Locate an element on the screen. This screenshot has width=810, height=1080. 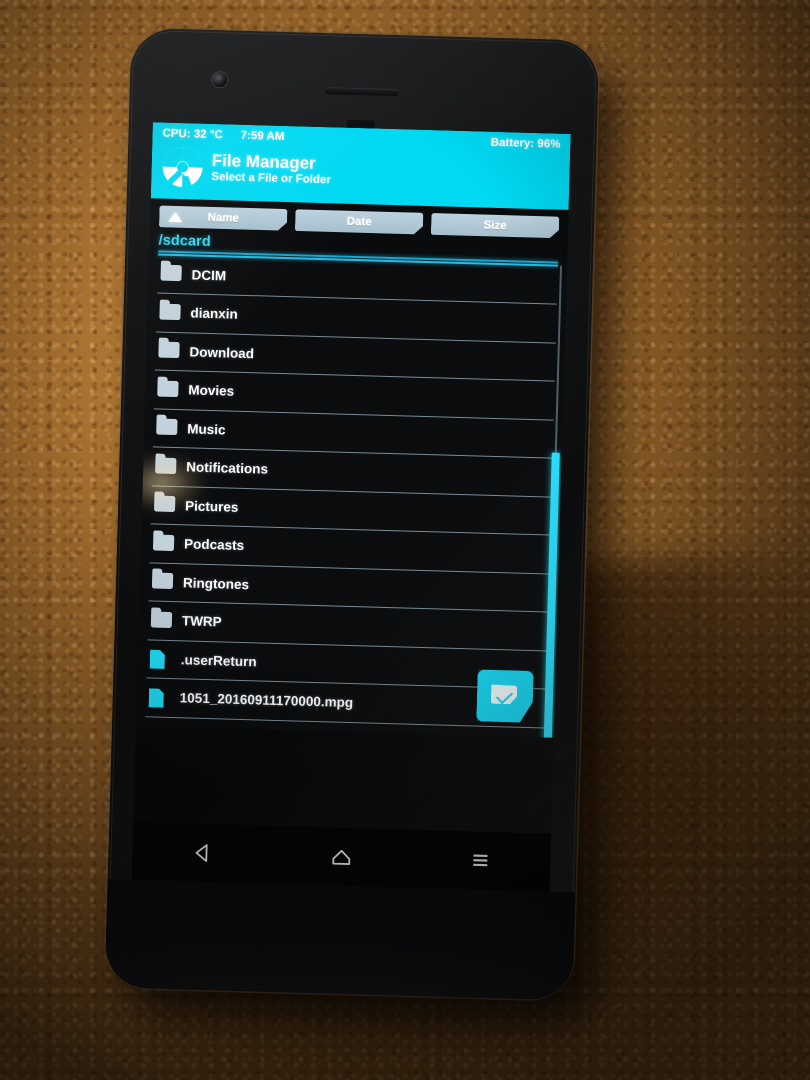
twrp-logo-icon is located at coordinates (182, 166).